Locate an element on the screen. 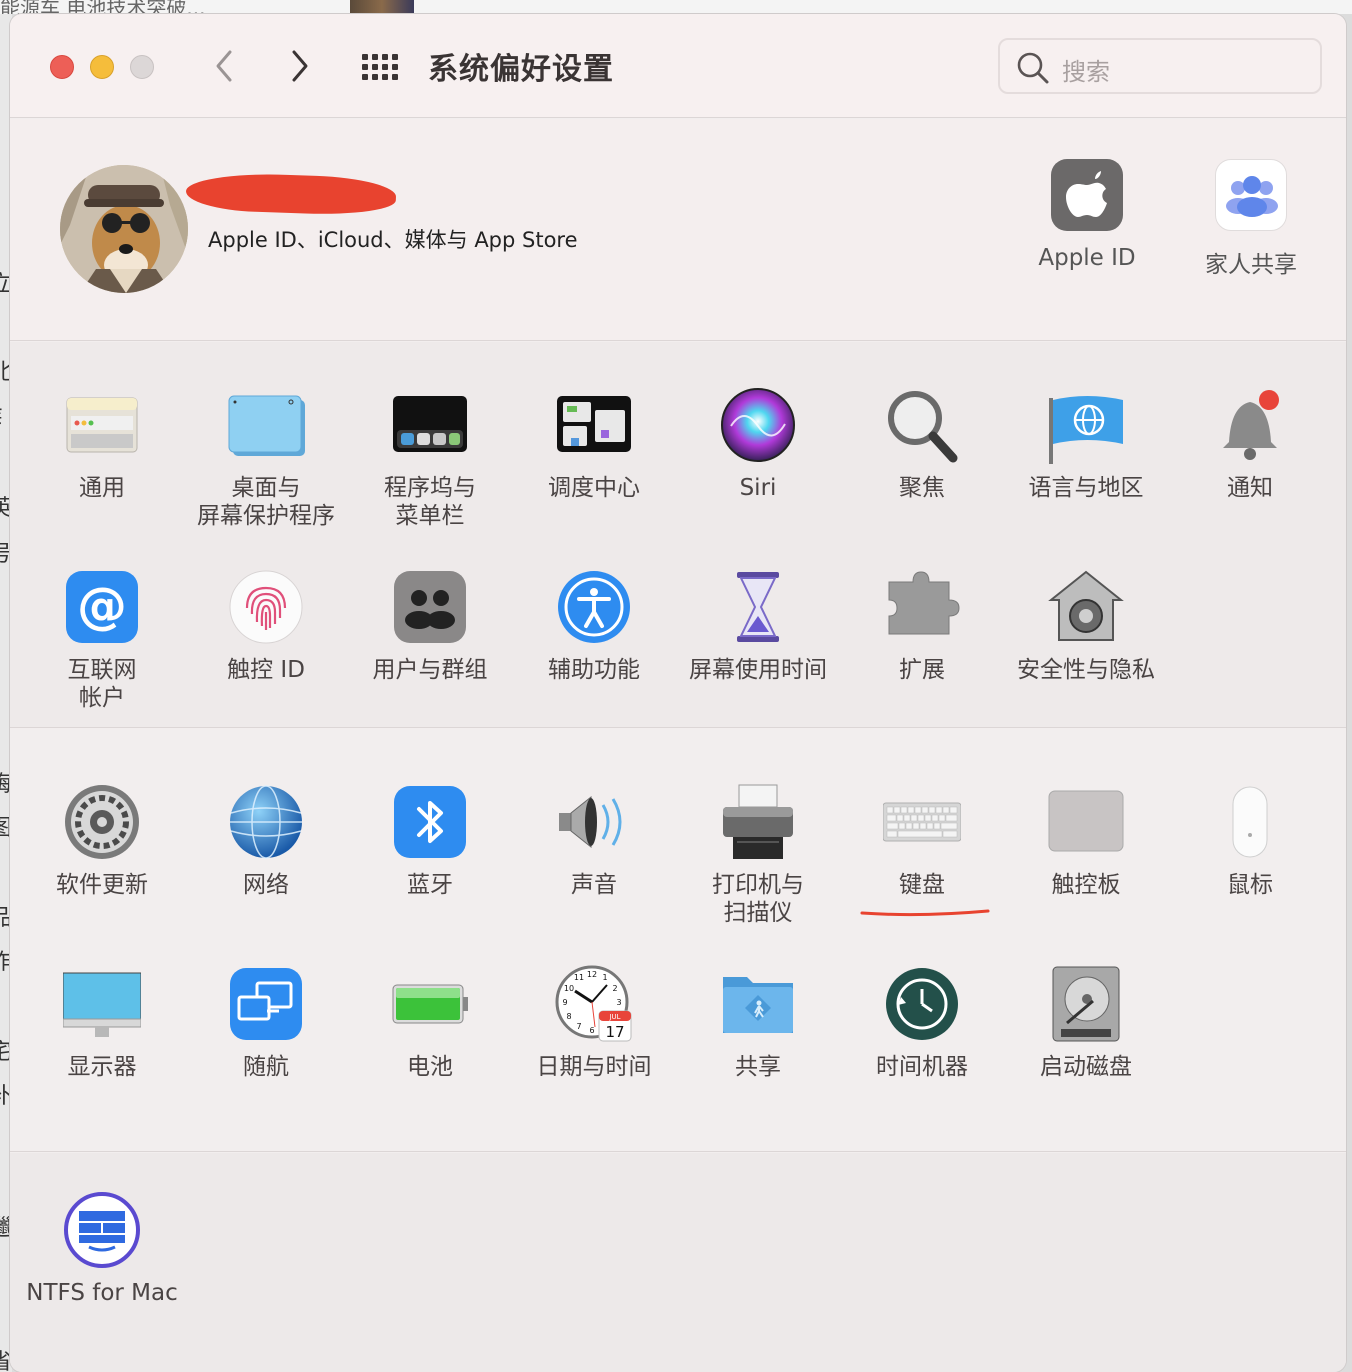 The height and width of the screenshot is (1372, 1352). zoom-button is located at coordinates (142, 67).